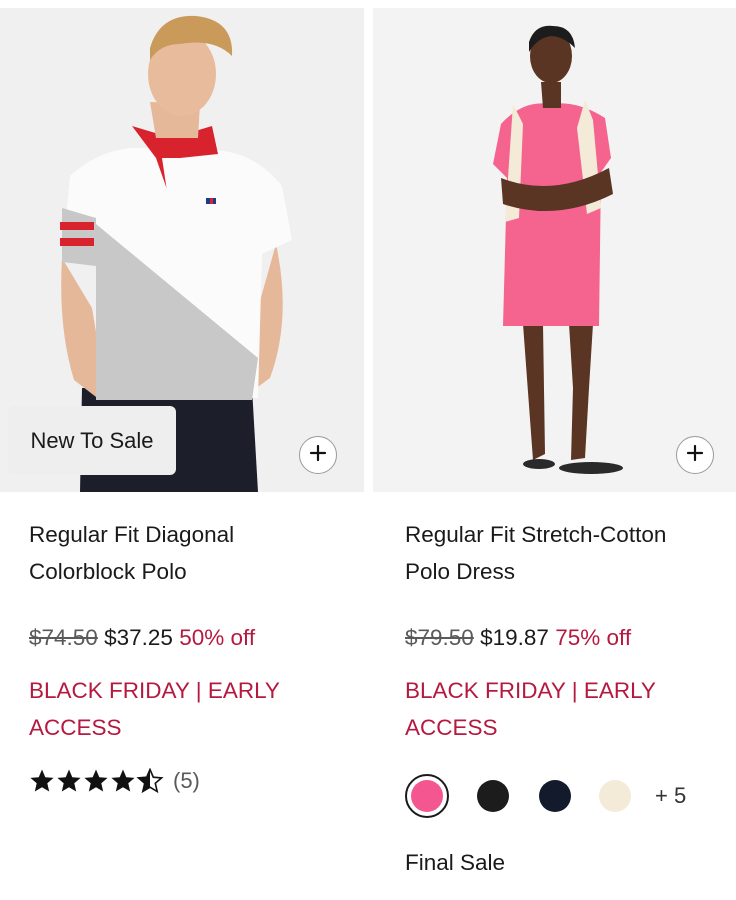 This screenshot has height=900, width=736. Describe the element at coordinates (138, 637) in the screenshot. I see `sale-price: $37.25` at that location.